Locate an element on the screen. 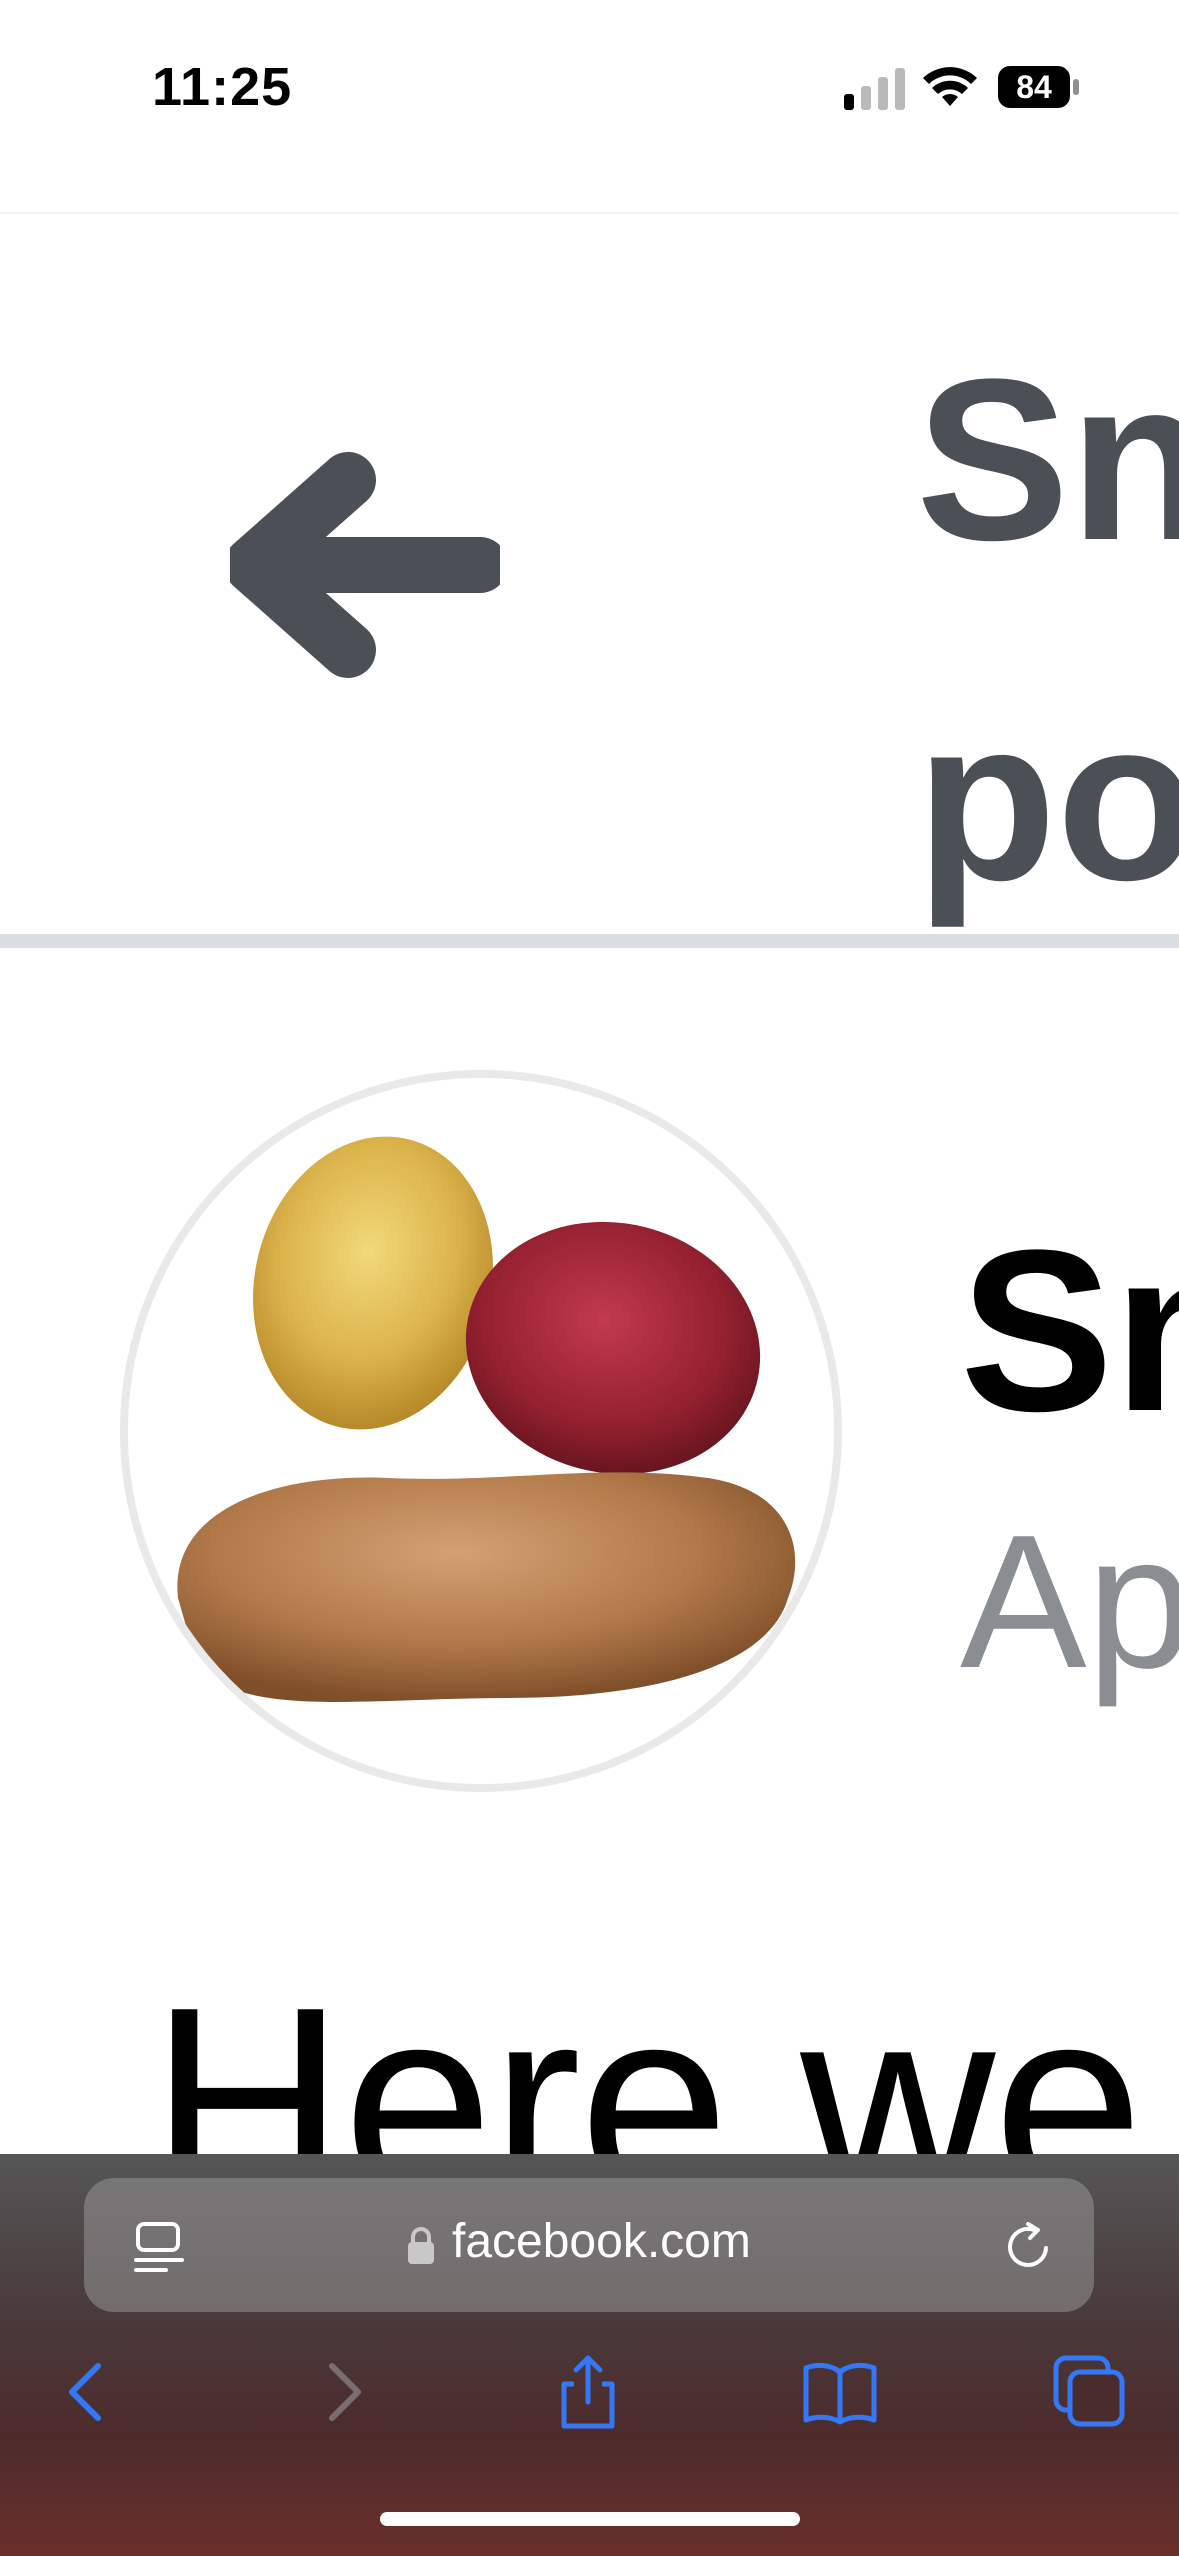  battery-level: 84 is located at coordinates (1034, 87).